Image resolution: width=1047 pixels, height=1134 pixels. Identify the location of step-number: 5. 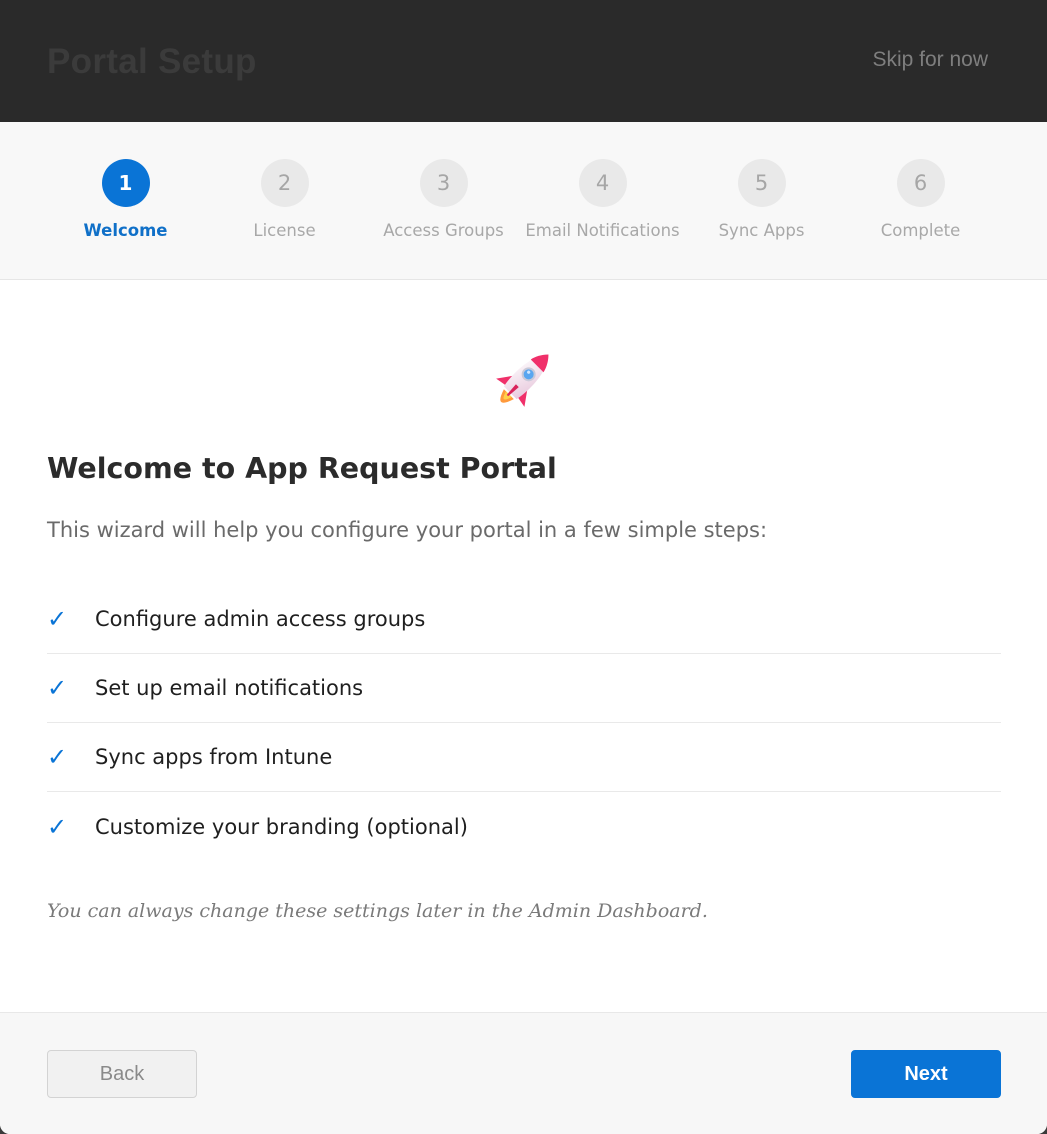
(761, 183).